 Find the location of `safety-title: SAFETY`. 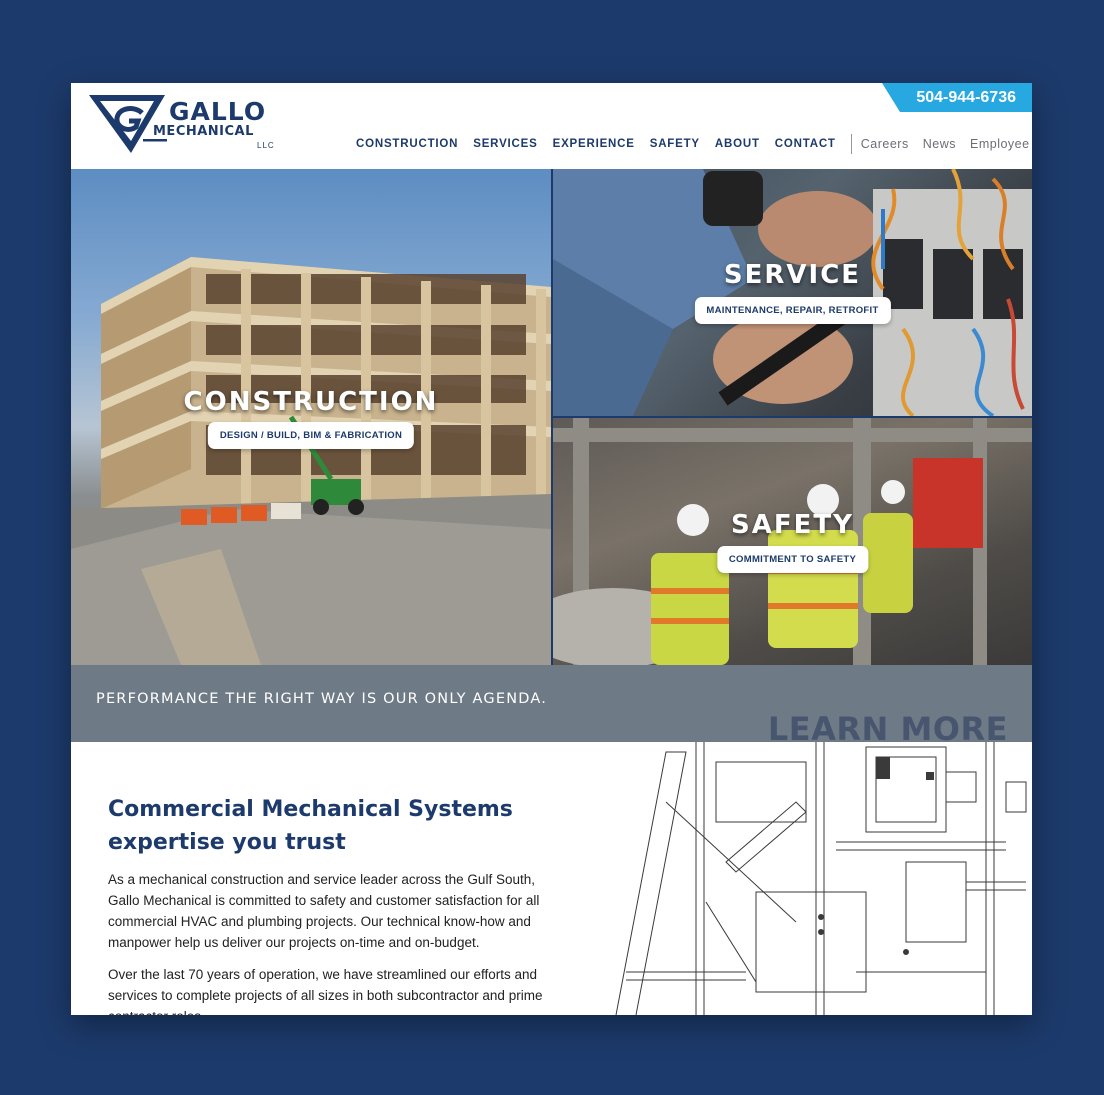

safety-title: SAFETY is located at coordinates (792, 525).